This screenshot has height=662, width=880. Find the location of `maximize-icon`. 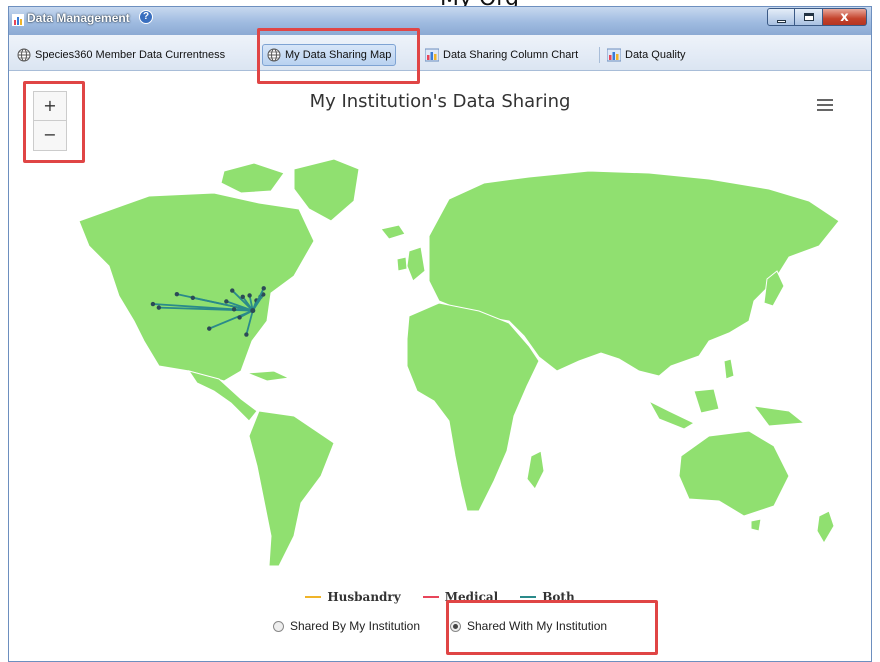

maximize-icon is located at coordinates (808, 17).